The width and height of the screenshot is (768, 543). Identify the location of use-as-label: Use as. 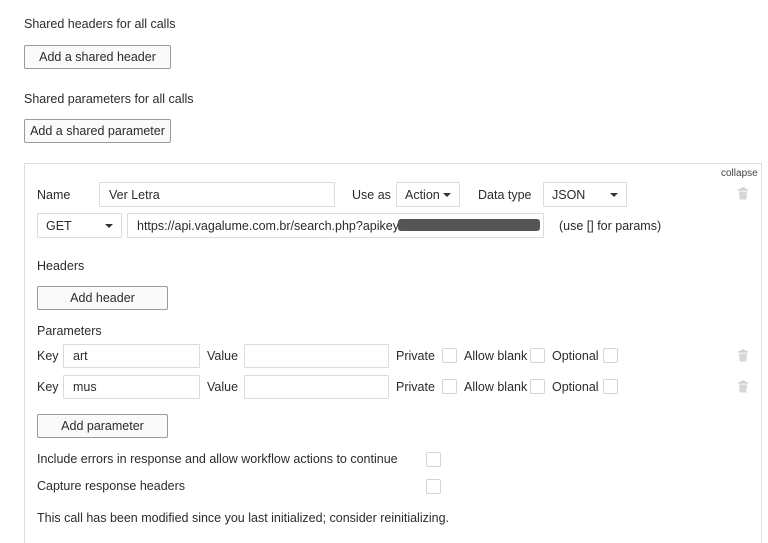
(371, 195).